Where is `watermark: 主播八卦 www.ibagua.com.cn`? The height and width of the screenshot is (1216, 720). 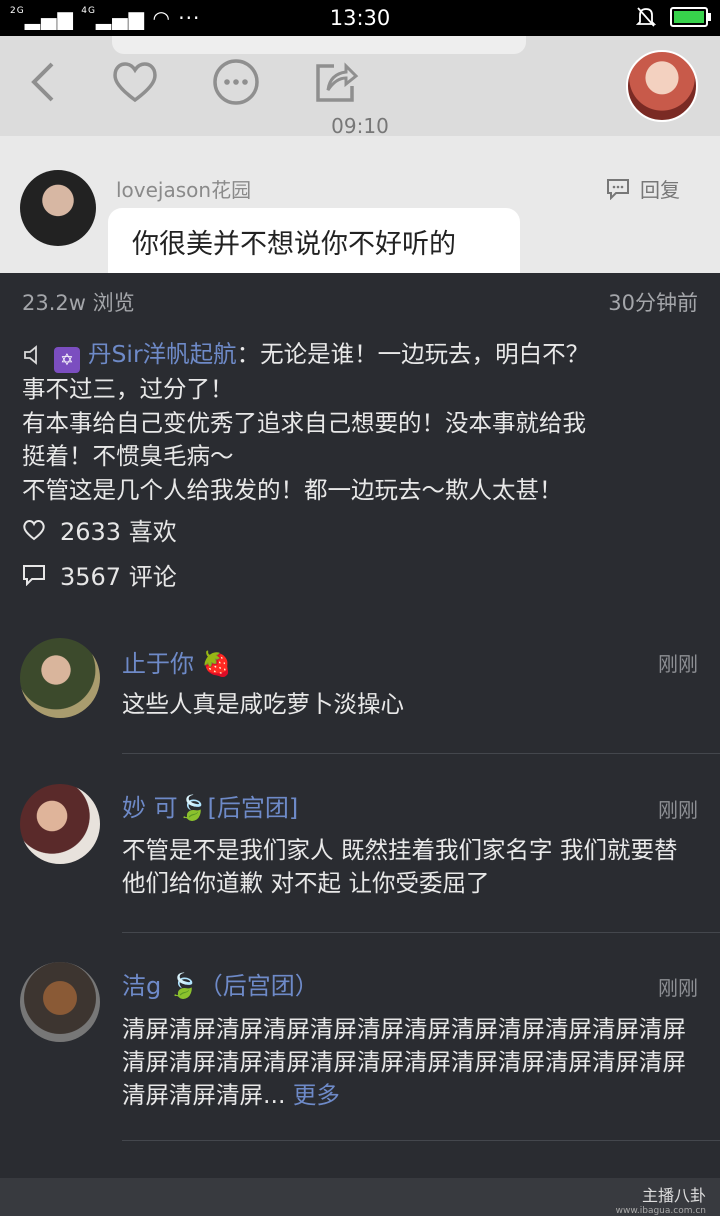
watermark: 主播八卦 www.ibagua.com.cn is located at coordinates (661, 1199).